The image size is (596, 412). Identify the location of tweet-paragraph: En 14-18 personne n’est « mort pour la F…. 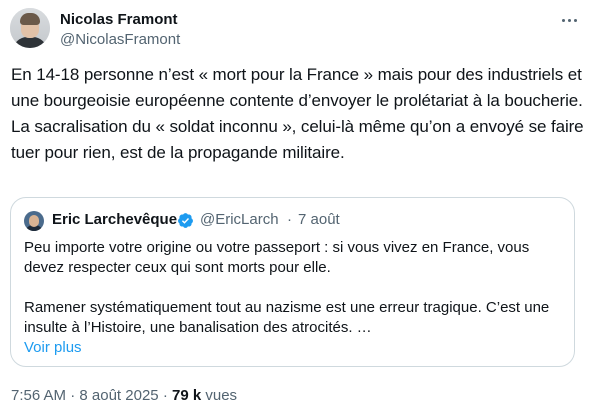
(297, 87).